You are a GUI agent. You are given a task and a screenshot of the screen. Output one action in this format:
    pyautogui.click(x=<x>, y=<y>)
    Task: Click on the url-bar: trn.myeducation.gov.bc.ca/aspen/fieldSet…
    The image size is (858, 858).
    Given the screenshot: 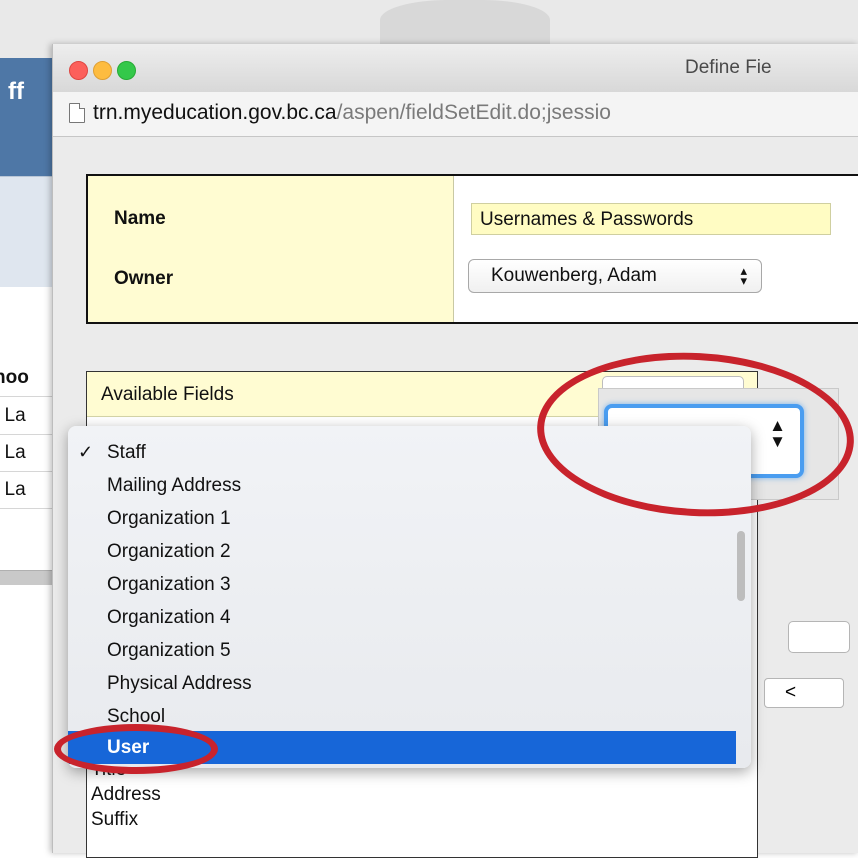 What is the action you would take?
    pyautogui.click(x=455, y=114)
    